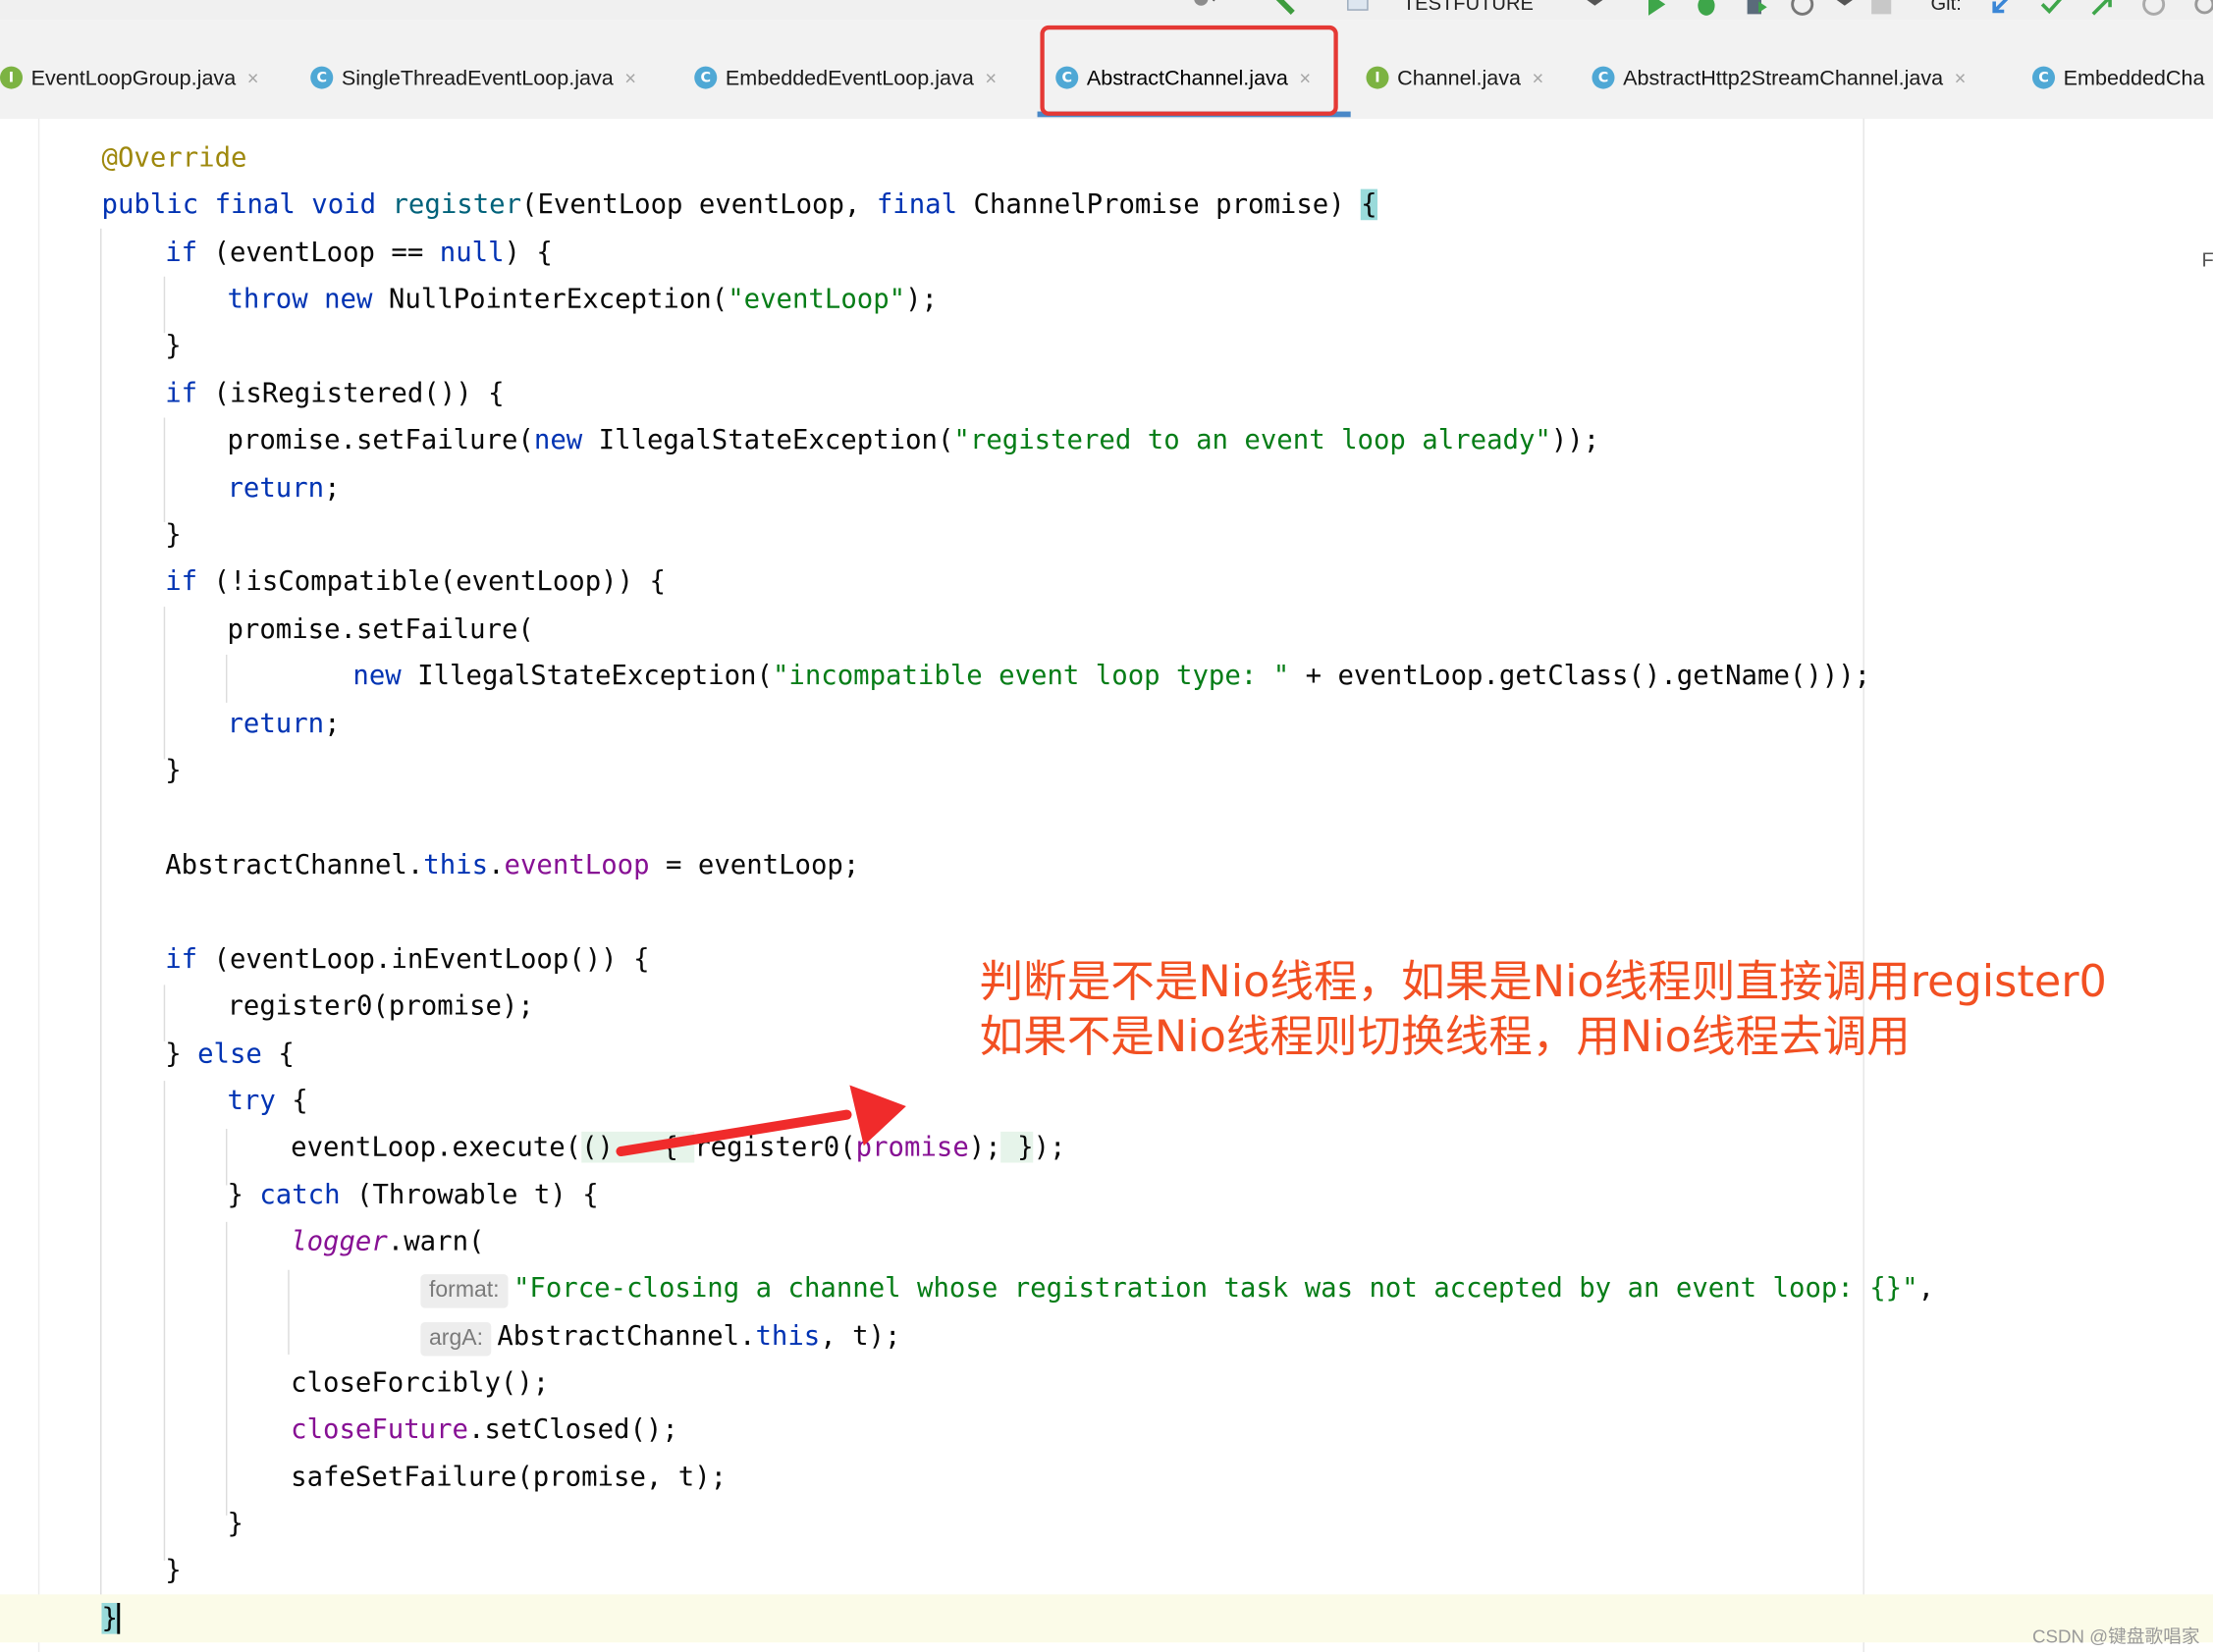  What do you see at coordinates (1106, 1618) in the screenshot?
I see `current-line-highlight` at bounding box center [1106, 1618].